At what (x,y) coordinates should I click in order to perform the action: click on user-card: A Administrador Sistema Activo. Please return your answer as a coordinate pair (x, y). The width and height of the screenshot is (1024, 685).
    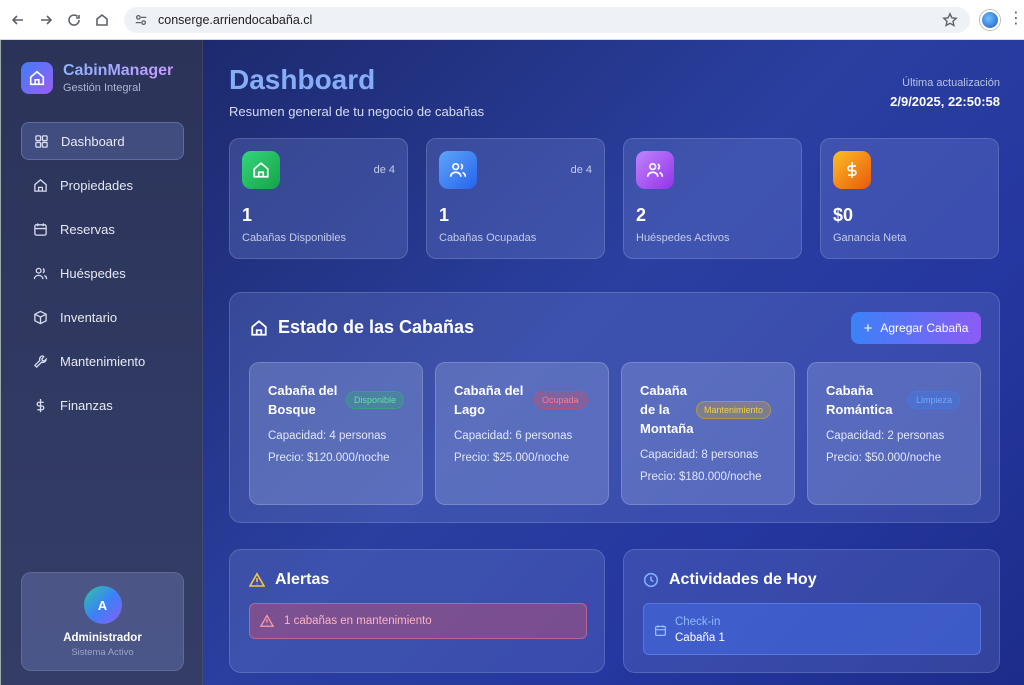
    Looking at the image, I should click on (102, 621).